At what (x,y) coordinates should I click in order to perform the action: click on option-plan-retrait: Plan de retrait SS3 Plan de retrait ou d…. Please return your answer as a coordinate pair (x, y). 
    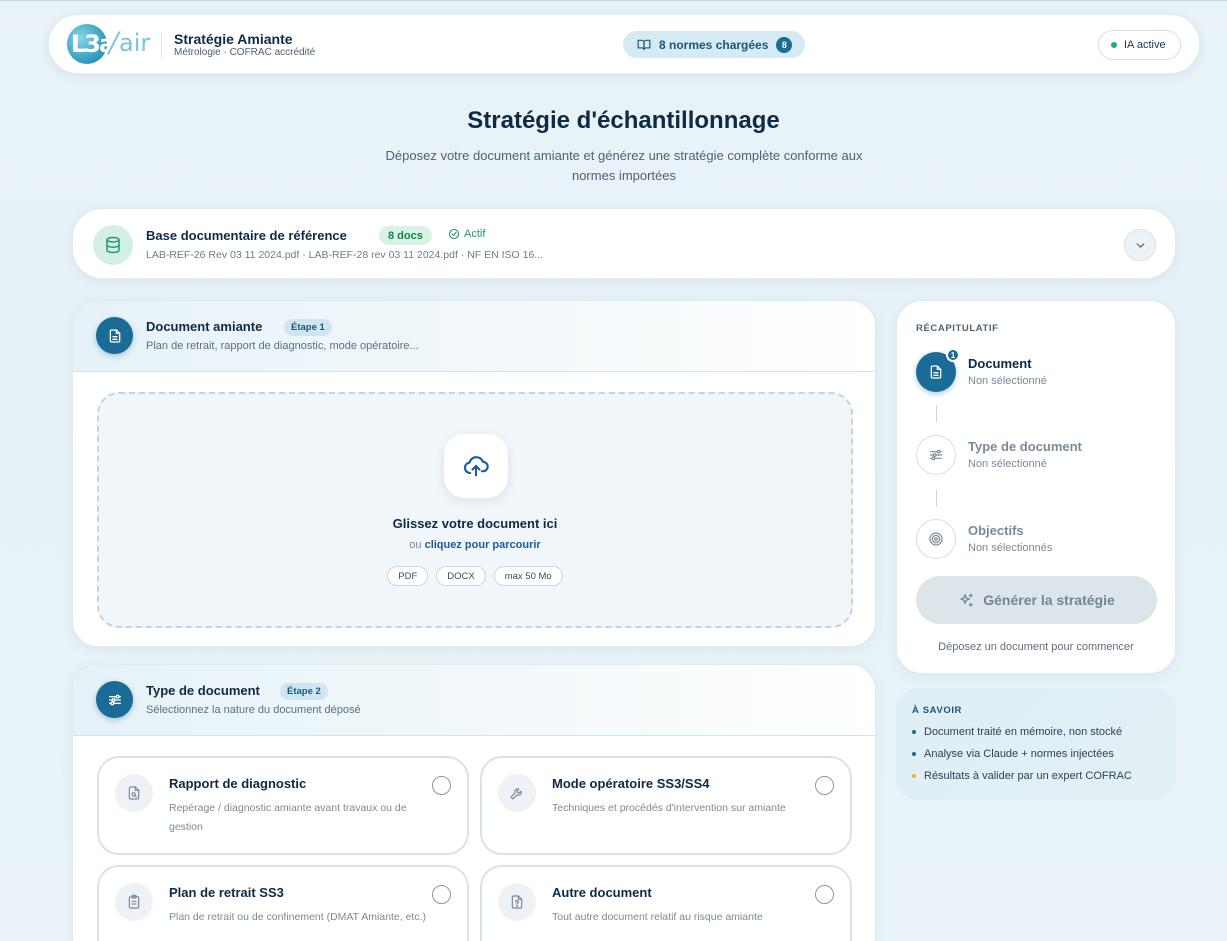
    Looking at the image, I should click on (283, 903).